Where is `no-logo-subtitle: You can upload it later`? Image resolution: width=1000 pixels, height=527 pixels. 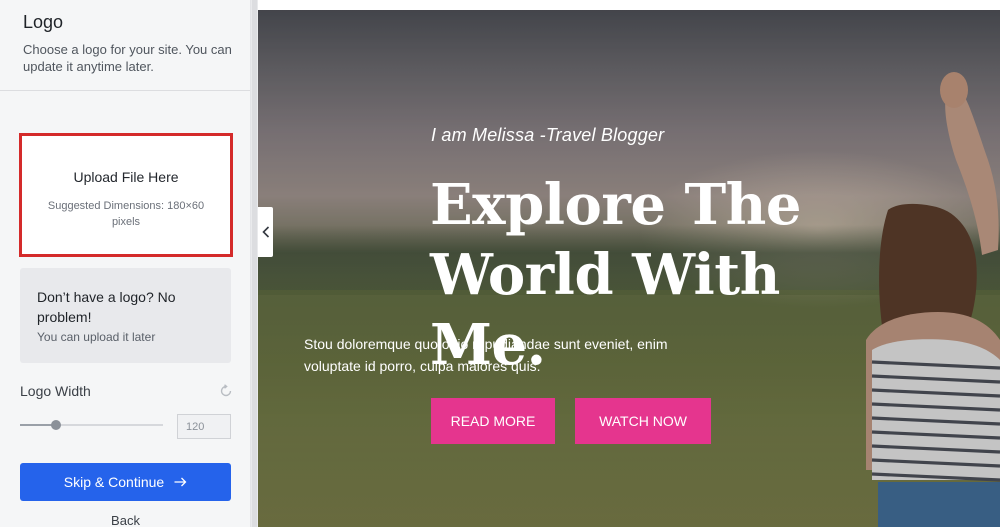 no-logo-subtitle: You can upload it later is located at coordinates (96, 337).